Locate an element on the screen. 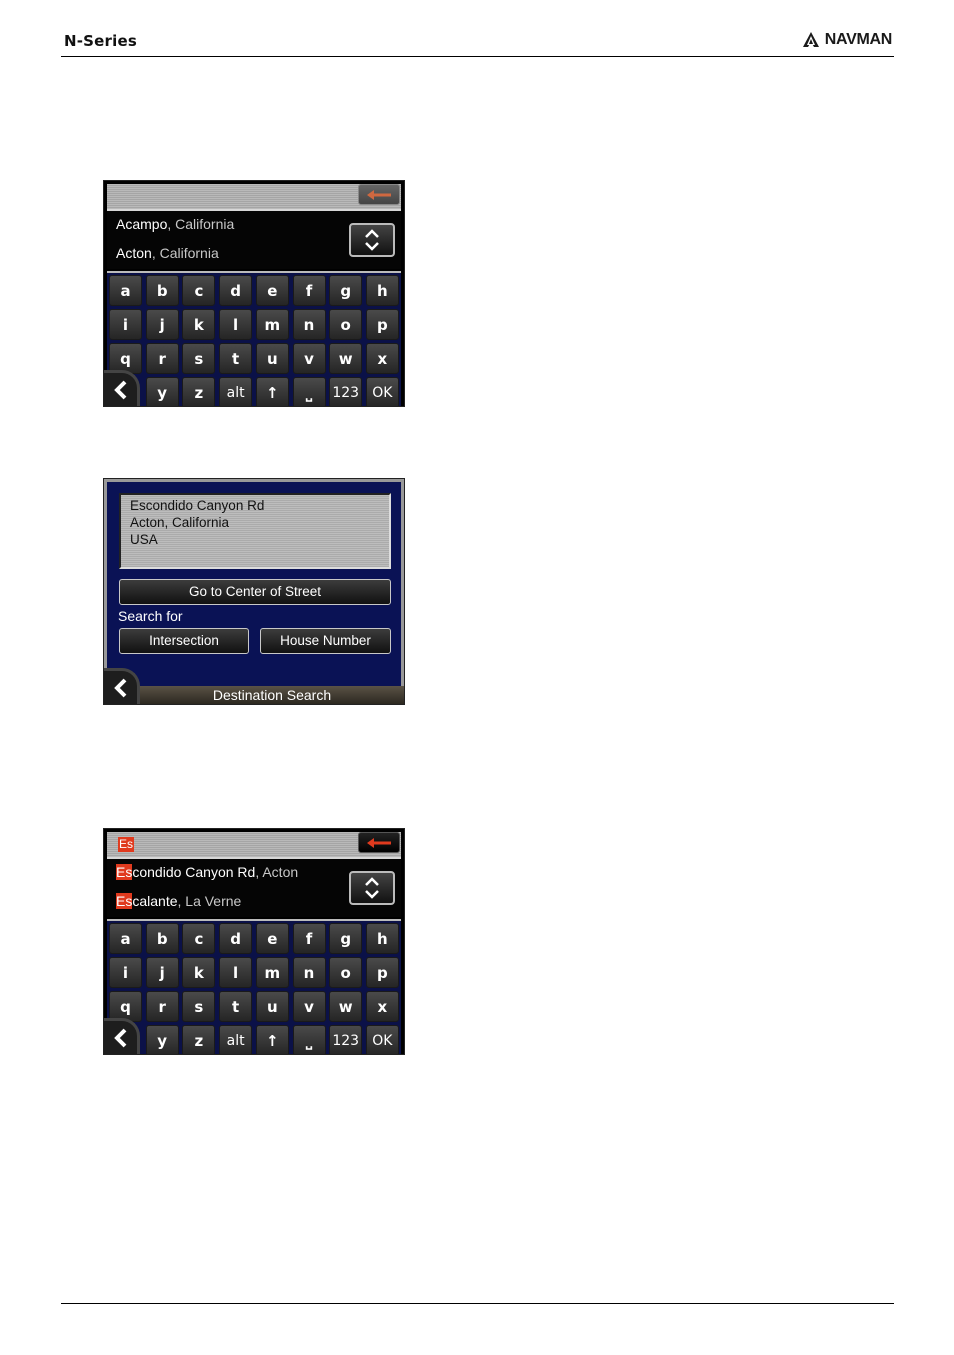  result-item: Escalante, La Verne is located at coordinates (178, 901).